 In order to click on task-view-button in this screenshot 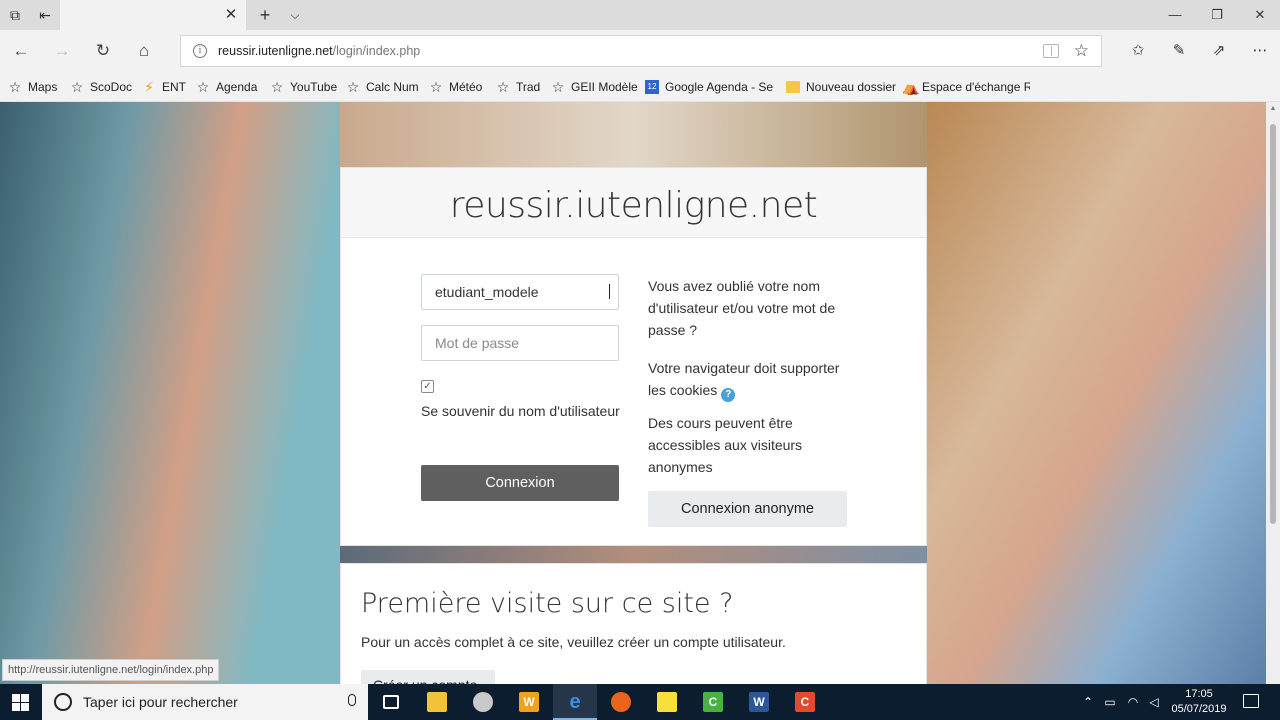, I will do `click(391, 702)`.